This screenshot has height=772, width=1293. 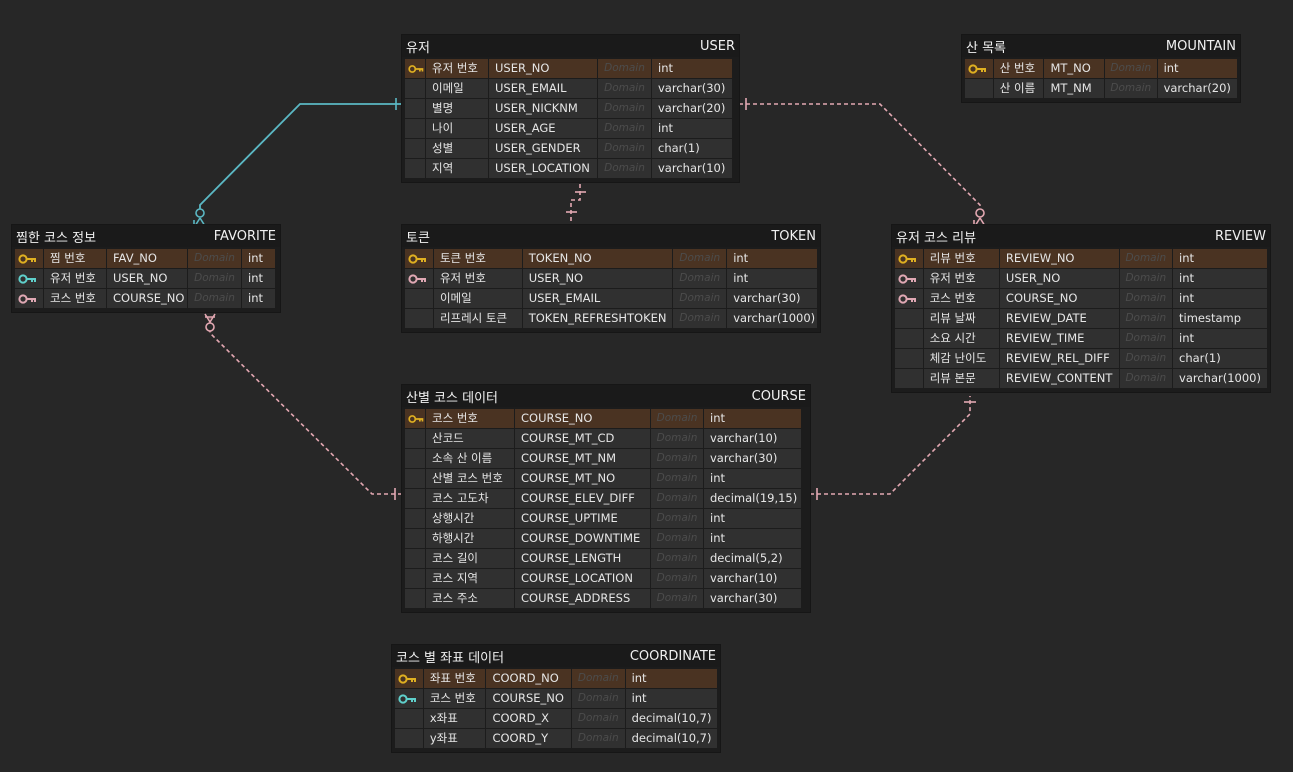 What do you see at coordinates (556, 718) in the screenshot?
I see `attribute-row: x좌표 COORD_X Domain decimal(10,7)` at bounding box center [556, 718].